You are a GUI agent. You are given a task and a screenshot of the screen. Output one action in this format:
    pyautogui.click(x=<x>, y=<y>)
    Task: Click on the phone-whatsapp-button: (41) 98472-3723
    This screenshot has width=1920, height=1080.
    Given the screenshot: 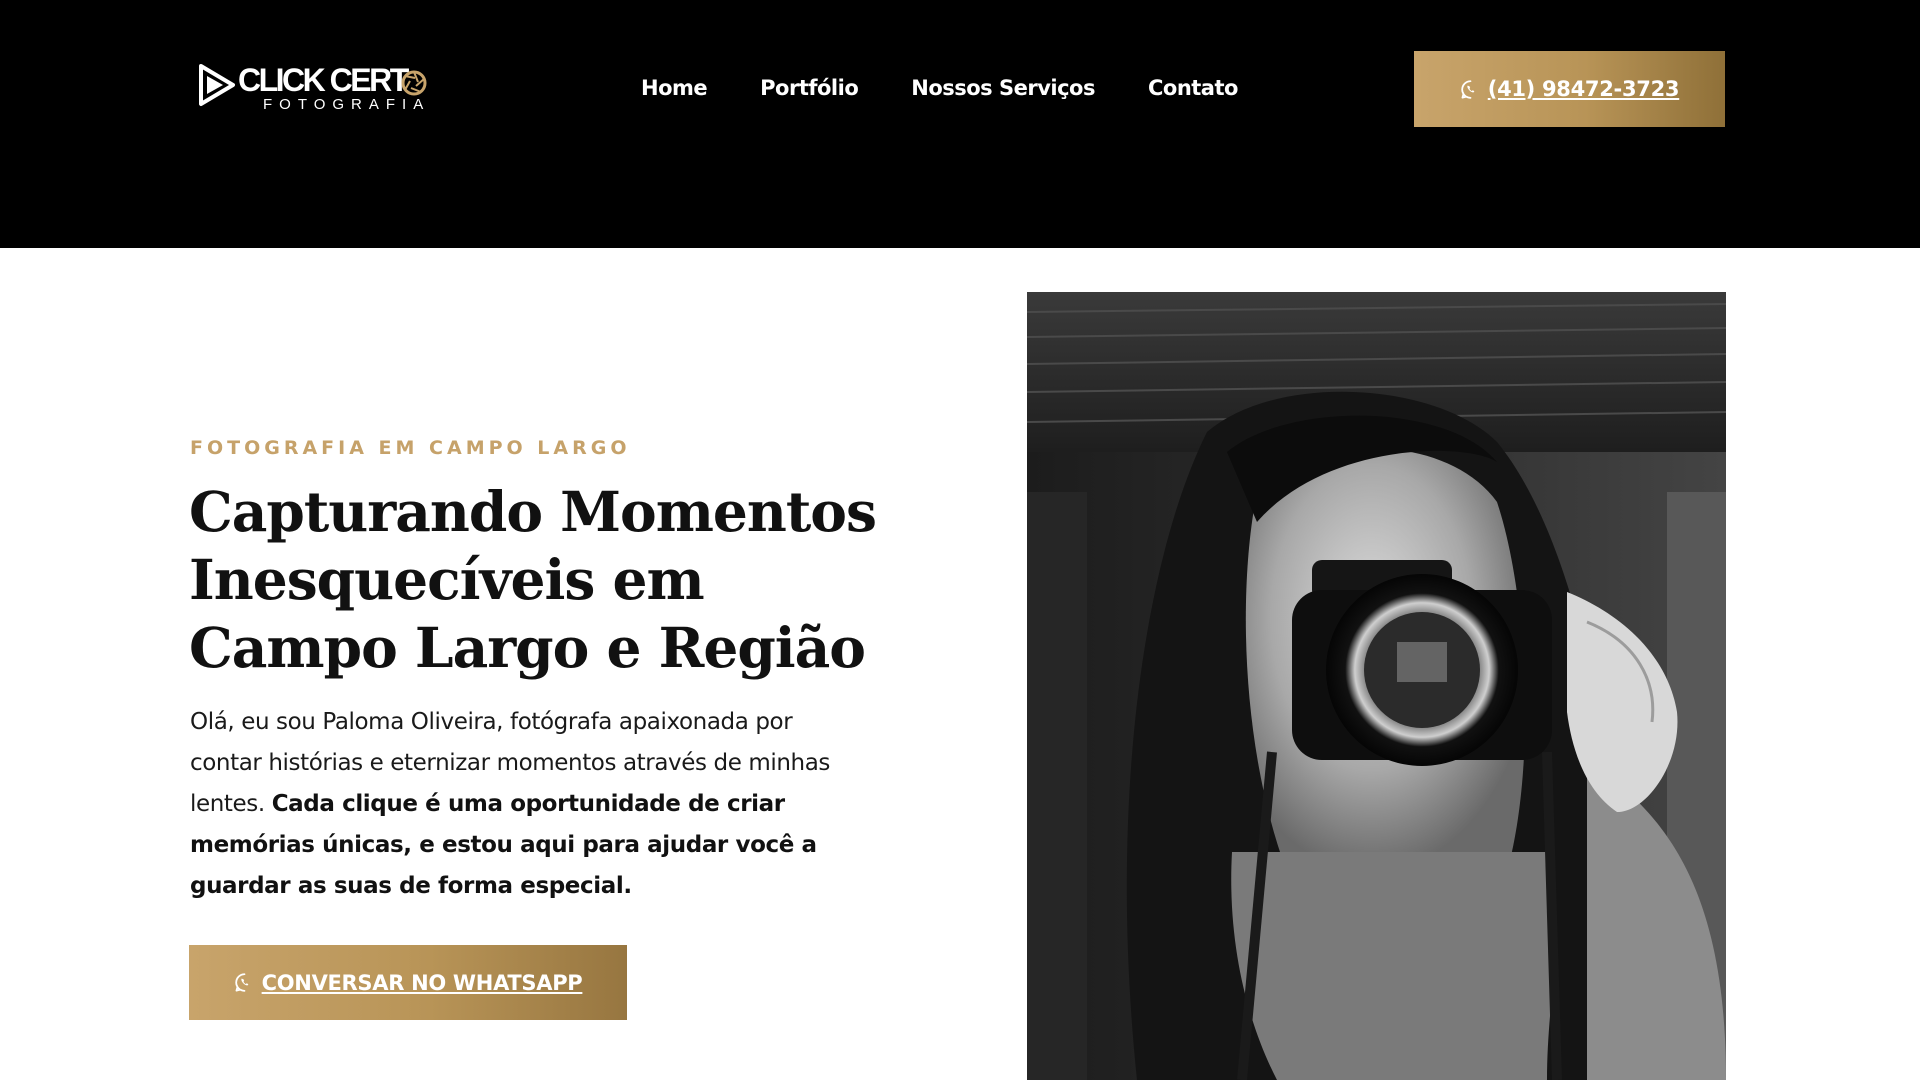 What is the action you would take?
    pyautogui.click(x=1569, y=89)
    